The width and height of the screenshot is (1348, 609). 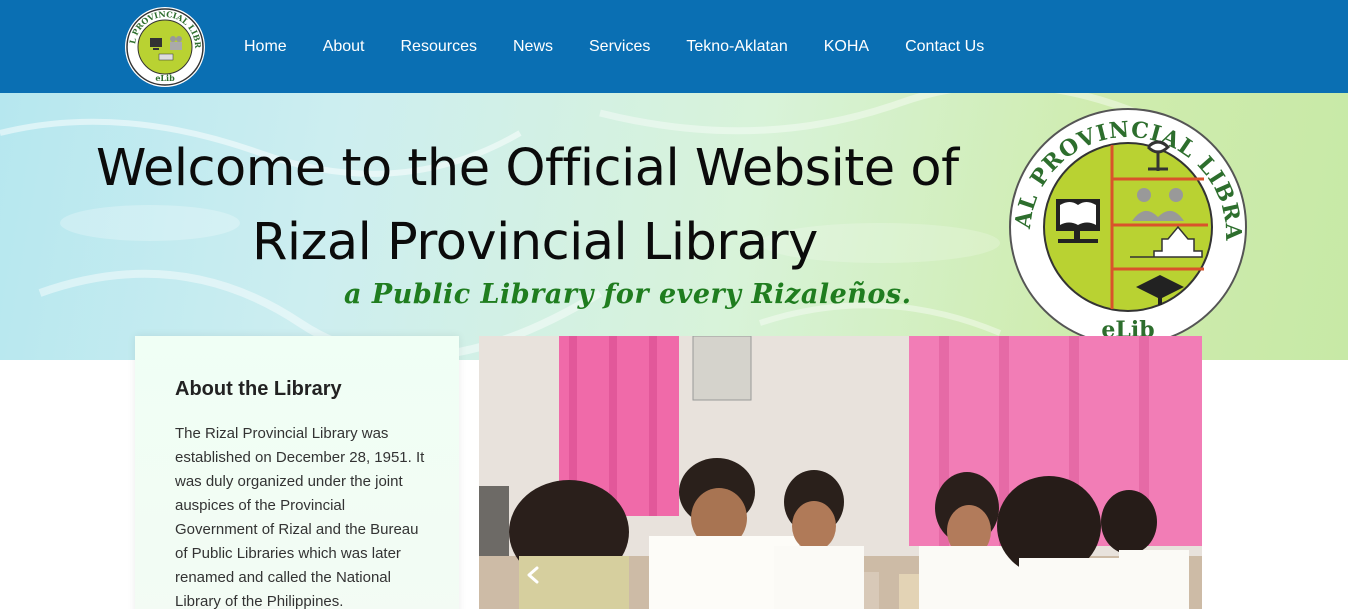 I want to click on library-logo: RIZAL PROVINCIAL LIBRARY eLib, so click(x=163, y=43).